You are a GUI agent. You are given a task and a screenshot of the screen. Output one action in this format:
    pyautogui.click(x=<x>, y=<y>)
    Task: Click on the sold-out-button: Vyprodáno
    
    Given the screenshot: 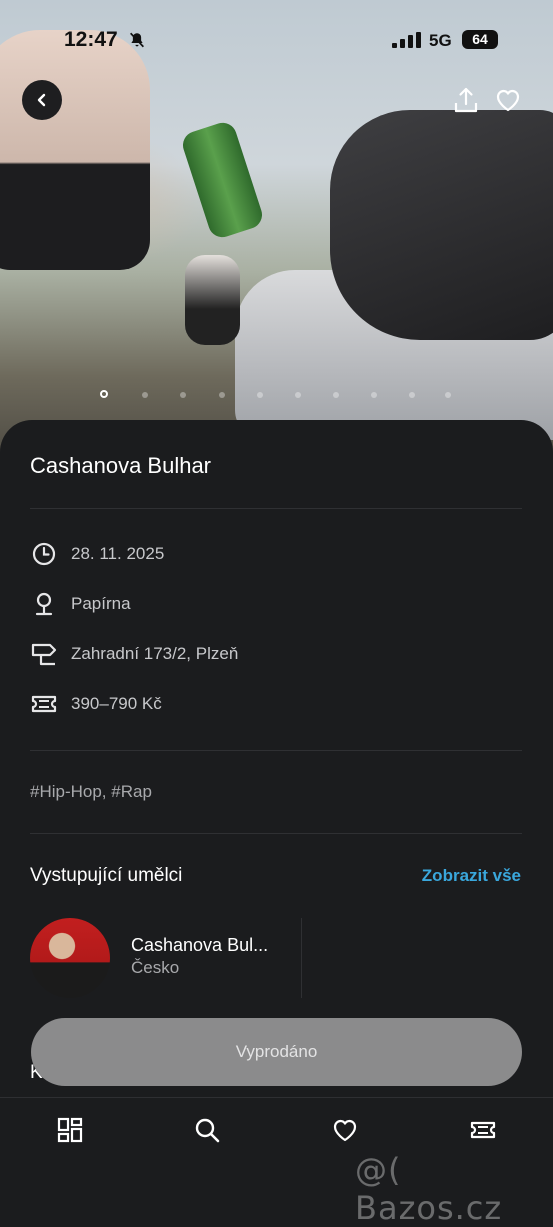 What is the action you would take?
    pyautogui.click(x=276, y=1052)
    